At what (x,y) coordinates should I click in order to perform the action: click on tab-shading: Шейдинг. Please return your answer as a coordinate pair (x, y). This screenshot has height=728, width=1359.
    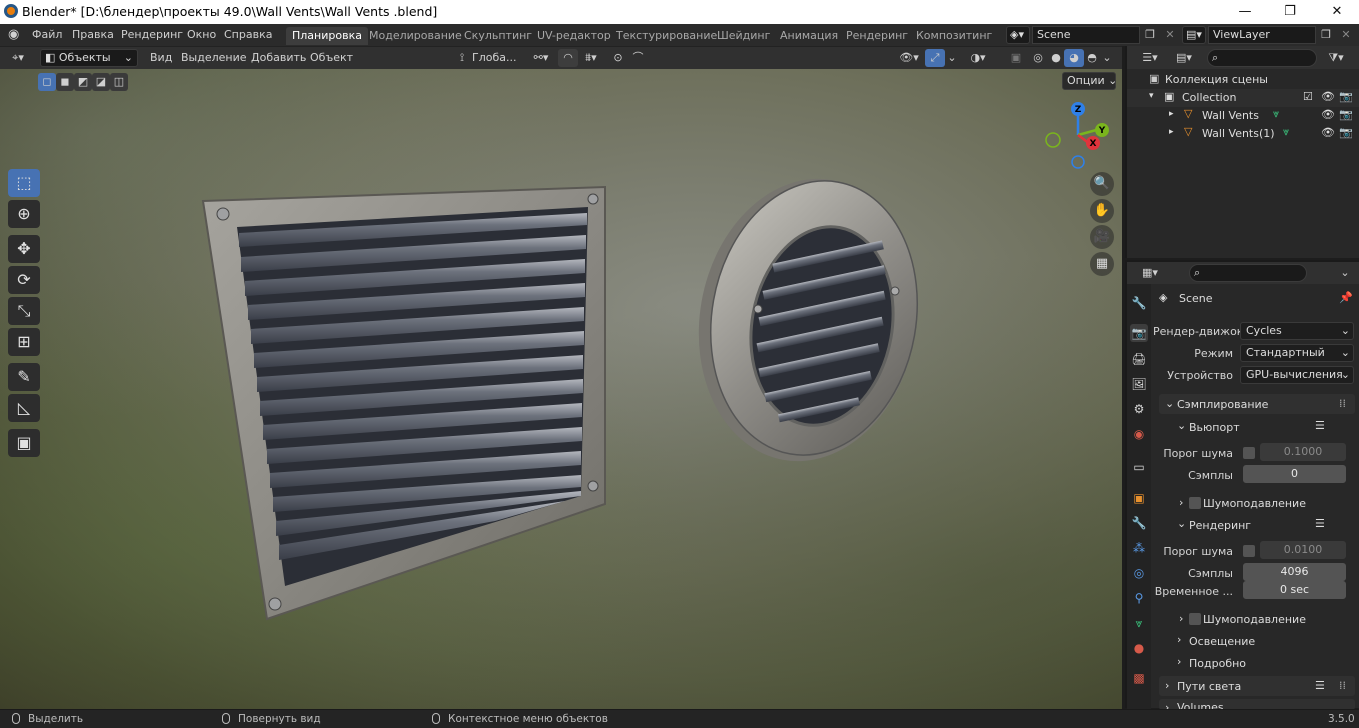
    Looking at the image, I should click on (743, 36).